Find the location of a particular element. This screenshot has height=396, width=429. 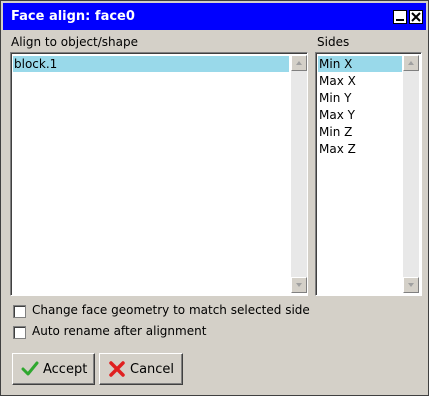

objects-label: Align to object/shape is located at coordinates (75, 42).